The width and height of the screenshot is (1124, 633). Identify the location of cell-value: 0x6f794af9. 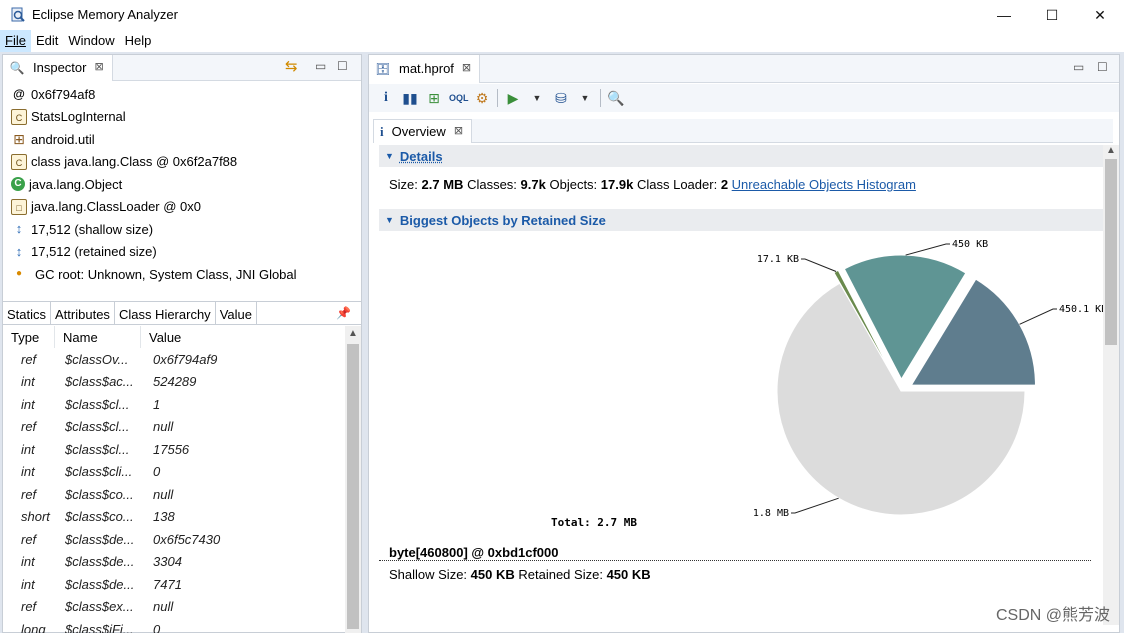
(185, 359).